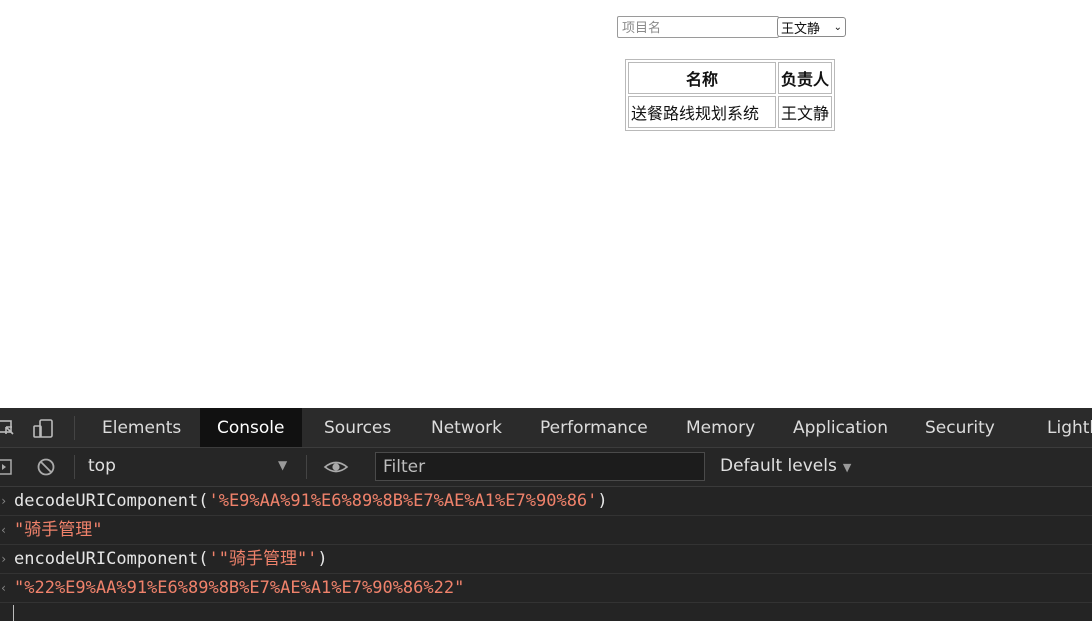 This screenshot has width=1092, height=621. Describe the element at coordinates (13, 613) in the screenshot. I see `console-prompt-cursor` at that location.